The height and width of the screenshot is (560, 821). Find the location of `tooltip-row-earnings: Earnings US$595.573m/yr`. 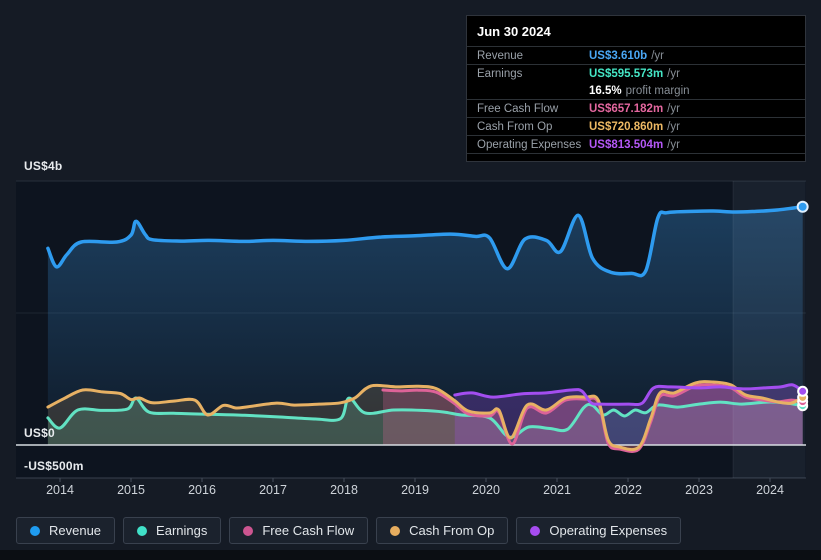

tooltip-row-earnings: Earnings US$595.573m/yr is located at coordinates (636, 73).